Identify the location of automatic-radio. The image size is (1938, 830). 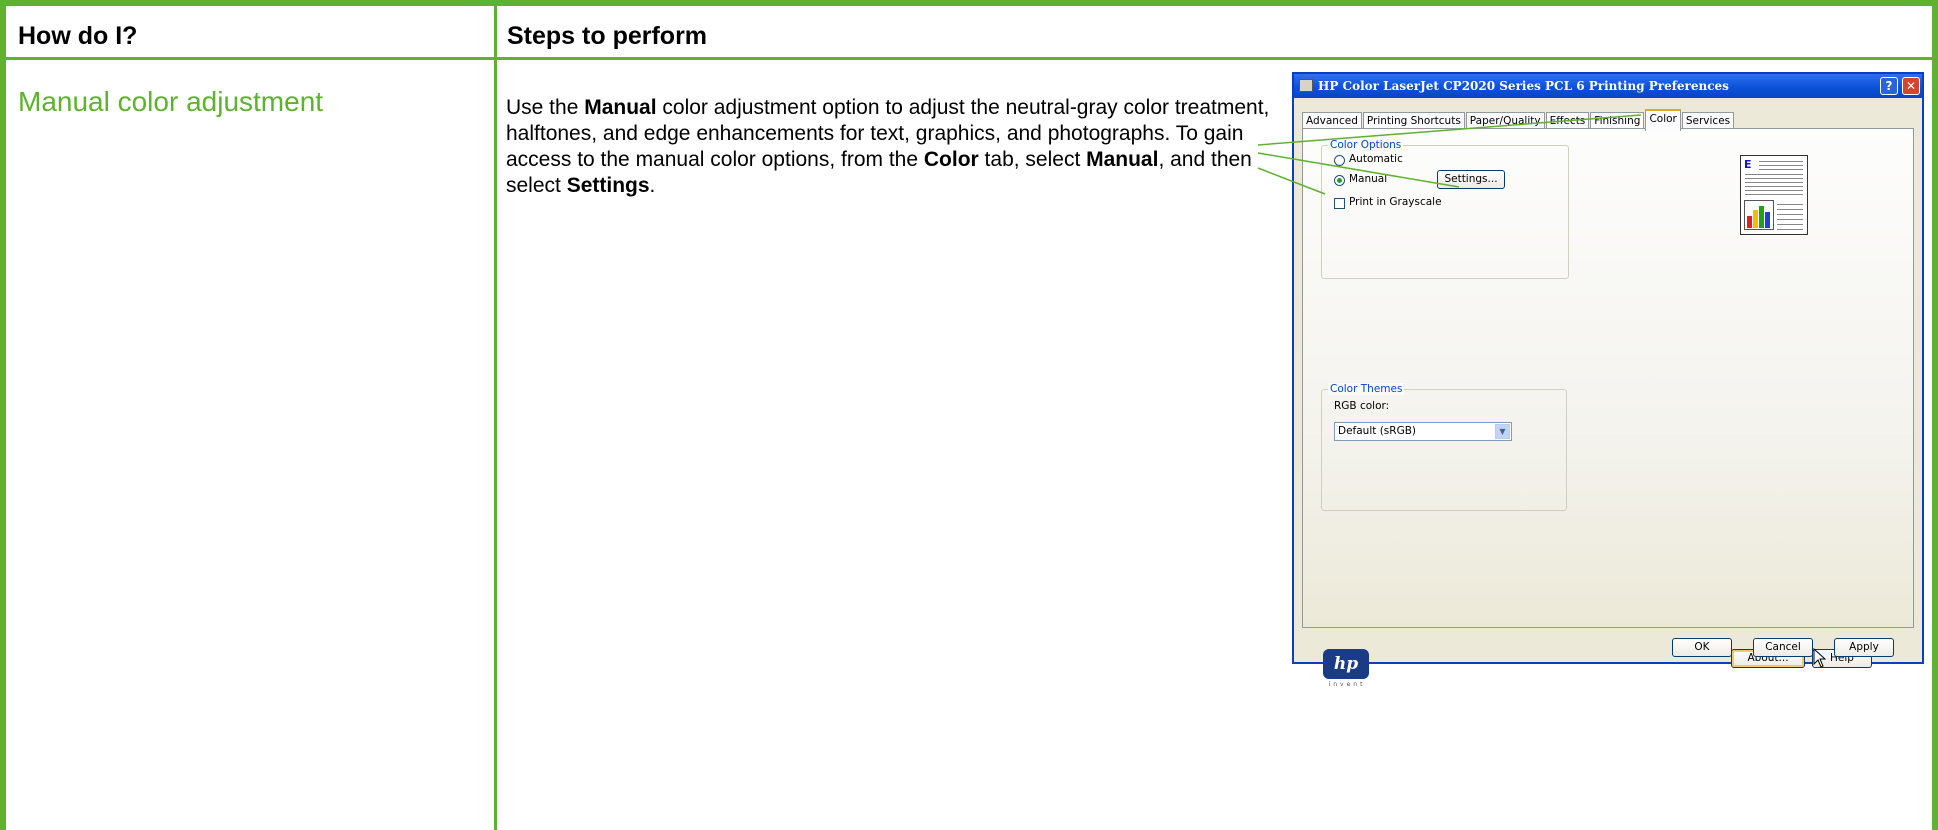
(1339, 160).